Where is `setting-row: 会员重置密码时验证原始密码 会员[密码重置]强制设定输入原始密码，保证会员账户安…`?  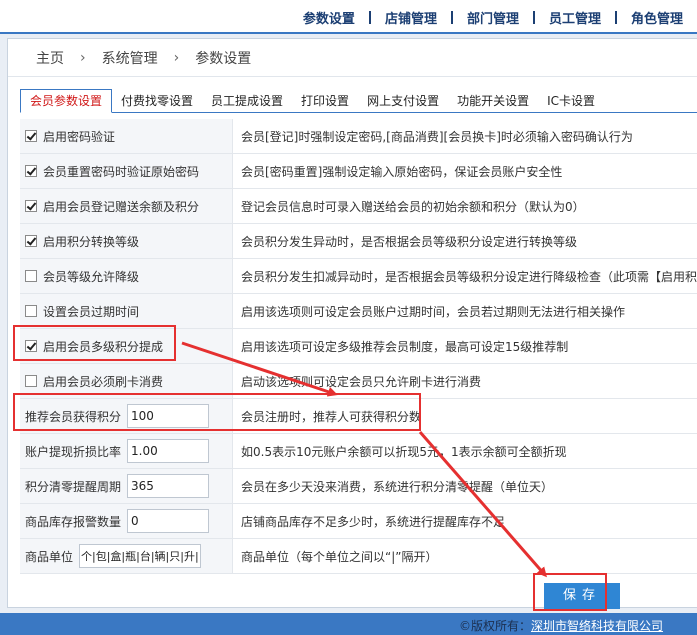 setting-row: 会员重置密码时验证原始密码 会员[密码重置]强制设定输入原始密码，保证会员账户安… is located at coordinates (358, 171).